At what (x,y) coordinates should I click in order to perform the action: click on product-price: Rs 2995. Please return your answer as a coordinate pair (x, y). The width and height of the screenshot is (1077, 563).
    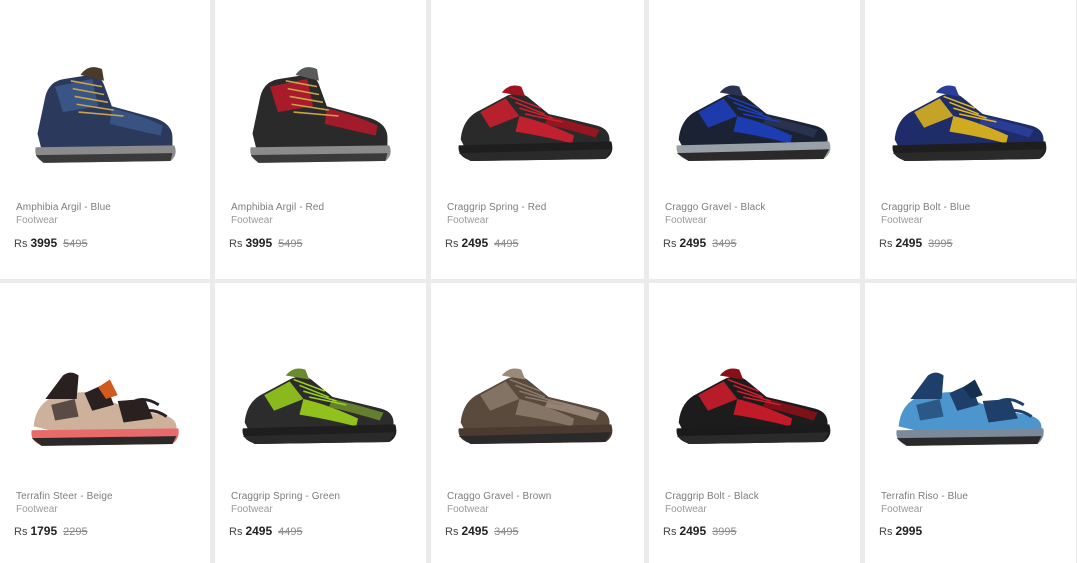
    Looking at the image, I should click on (900, 531).